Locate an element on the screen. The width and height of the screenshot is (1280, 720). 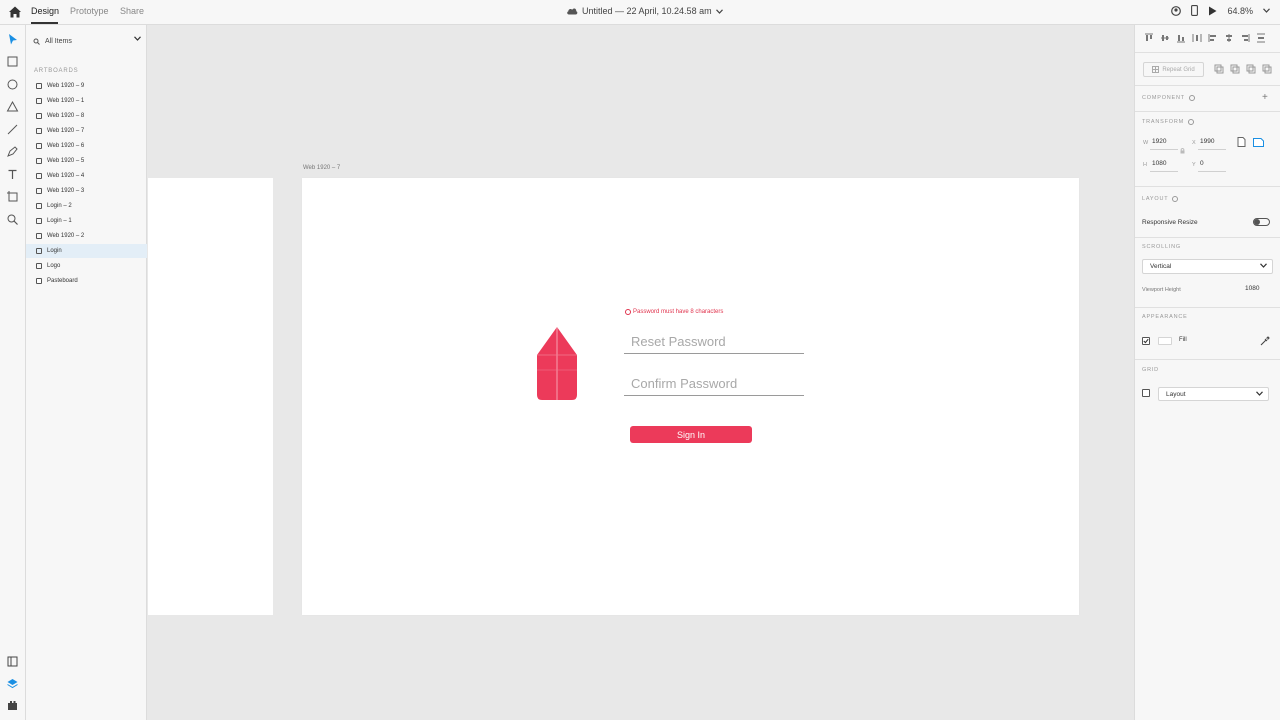
grid-section-title: GRID is located at coordinates (1150, 370).